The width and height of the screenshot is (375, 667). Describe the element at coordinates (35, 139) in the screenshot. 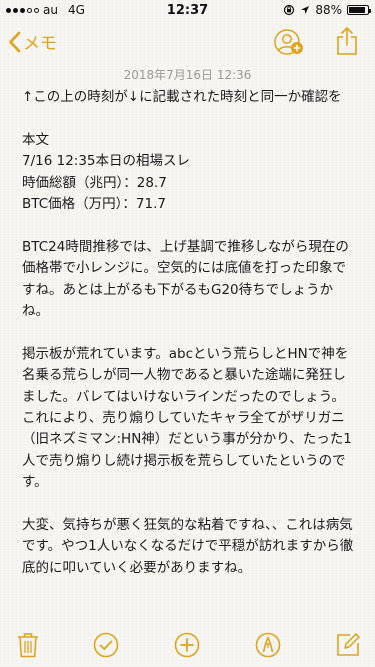

I see `note-paragraph: 本文` at that location.